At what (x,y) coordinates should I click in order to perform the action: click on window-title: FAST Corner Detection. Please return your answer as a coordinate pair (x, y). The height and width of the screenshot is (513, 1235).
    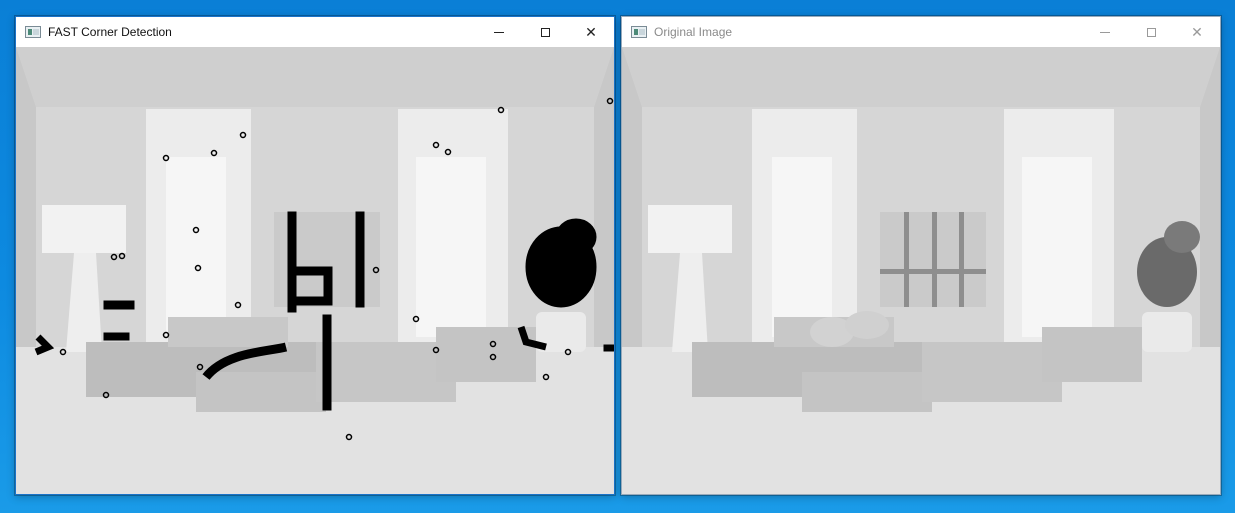
    Looking at the image, I should click on (110, 32).